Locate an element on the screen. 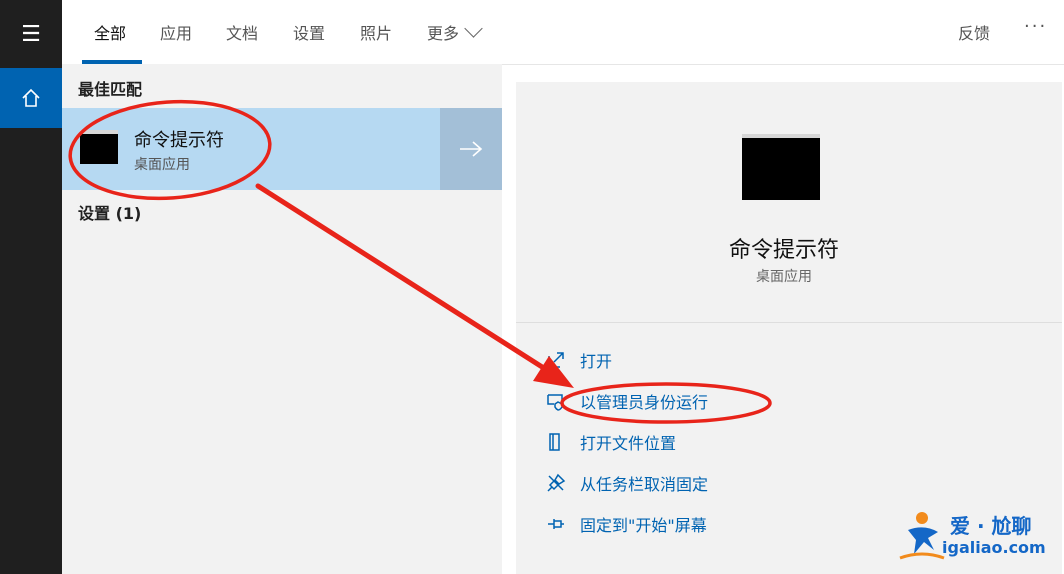 The image size is (1064, 574). action-run-as-admin: 以管理员身份运行 is located at coordinates (627, 401).